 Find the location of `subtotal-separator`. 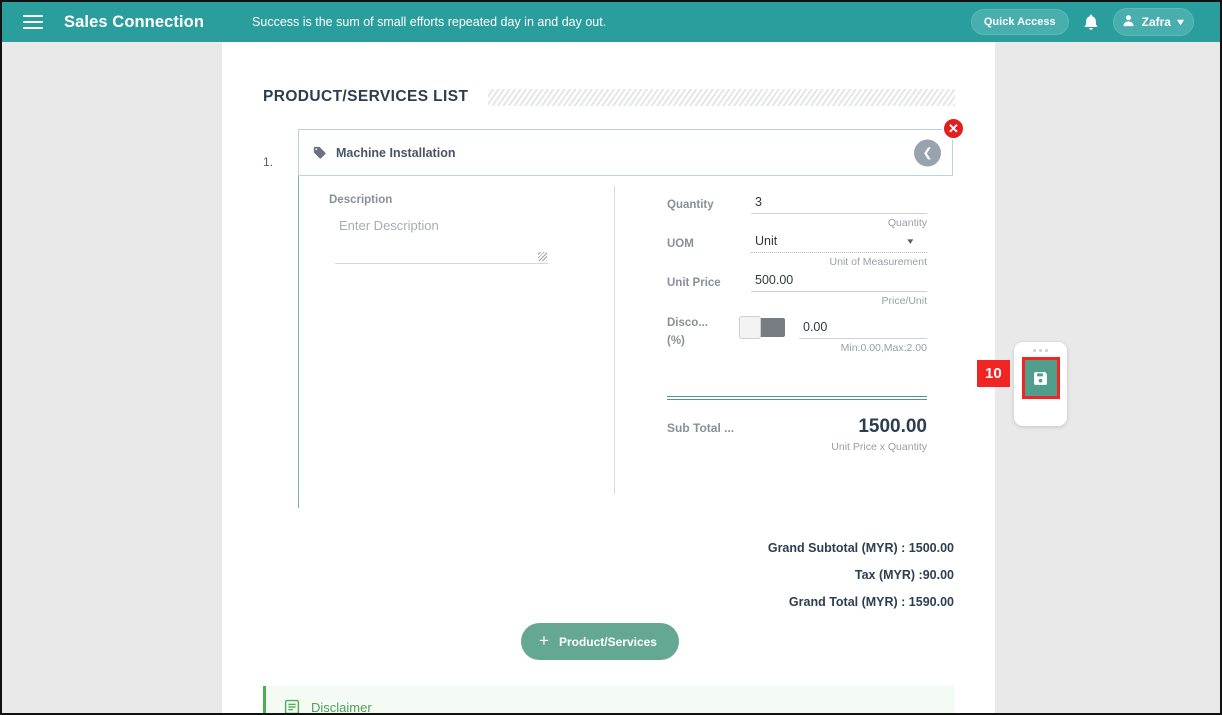

subtotal-separator is located at coordinates (797, 398).